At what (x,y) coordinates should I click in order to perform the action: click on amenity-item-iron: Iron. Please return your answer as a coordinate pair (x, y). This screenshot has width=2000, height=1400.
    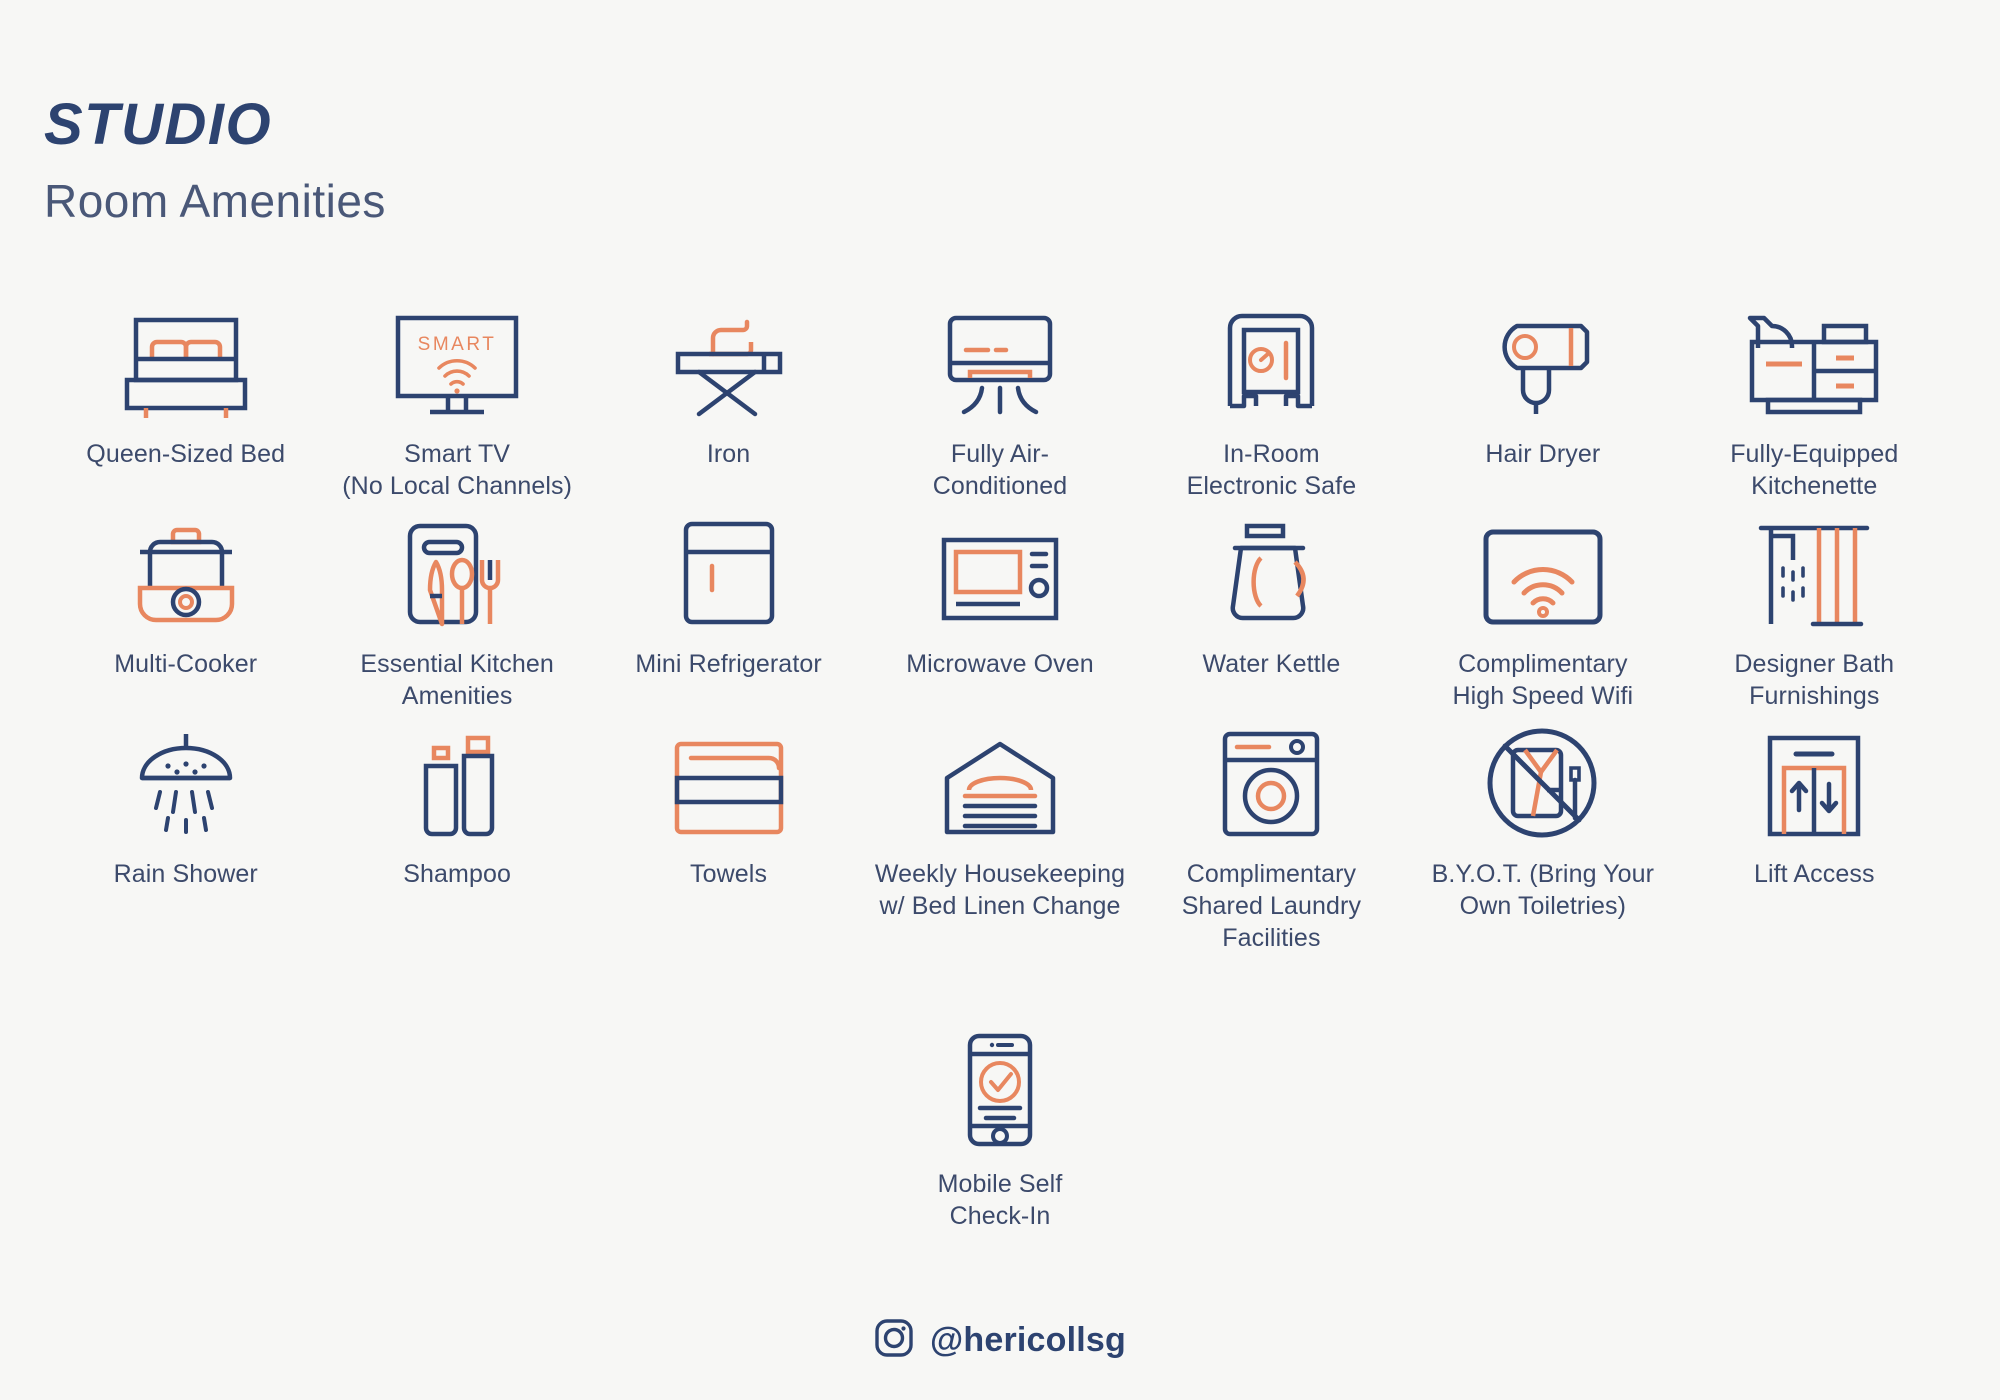
    Looking at the image, I should click on (728, 401).